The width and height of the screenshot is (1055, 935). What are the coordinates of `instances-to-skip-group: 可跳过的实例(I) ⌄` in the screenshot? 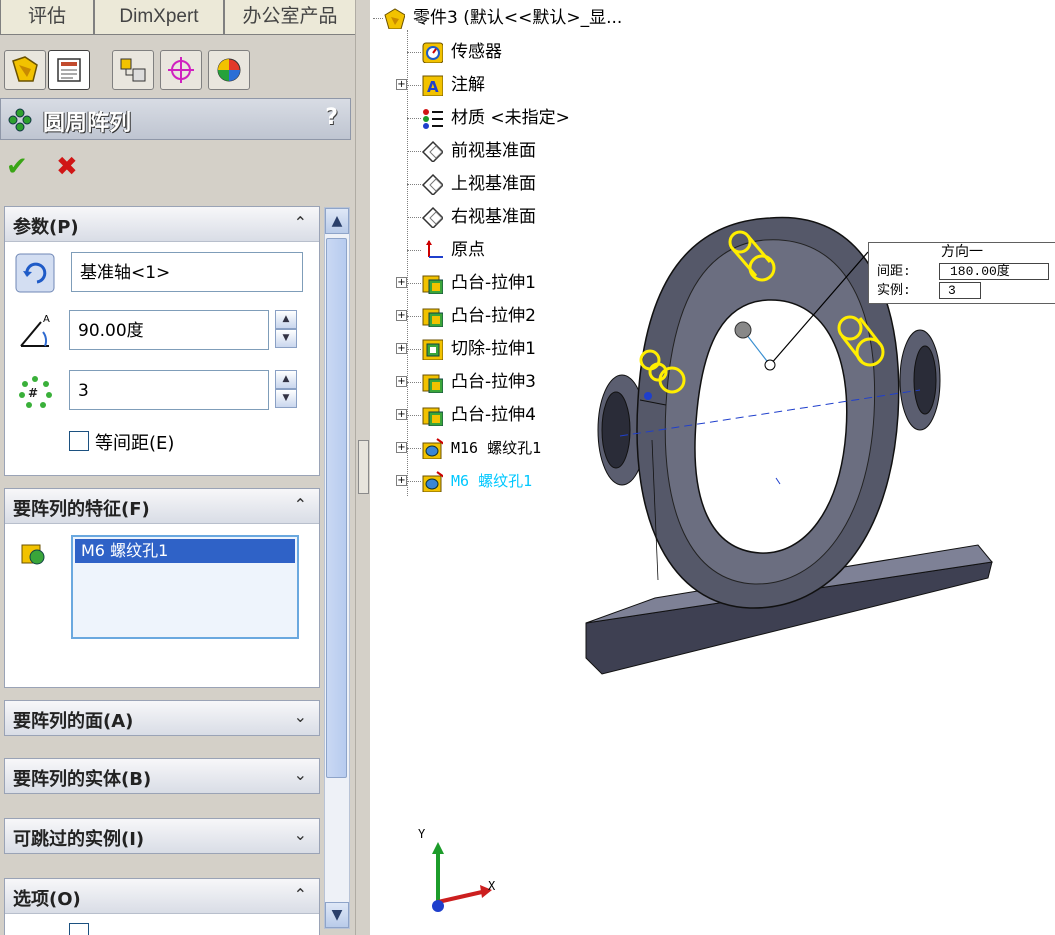 It's located at (162, 836).